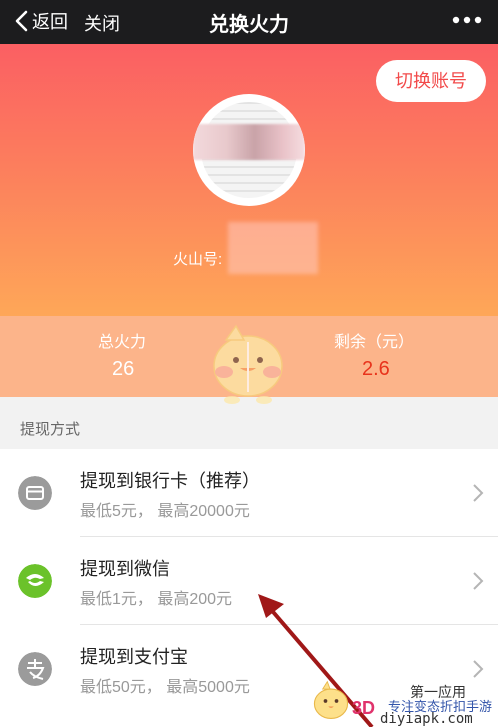  I want to click on switch-account-button: 切换账号, so click(431, 81).